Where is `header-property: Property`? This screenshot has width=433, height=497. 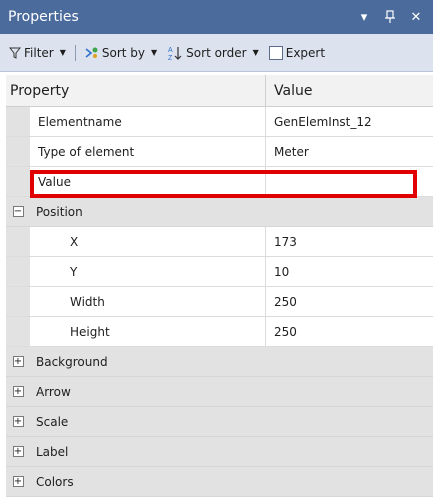
header-property: Property is located at coordinates (136, 90).